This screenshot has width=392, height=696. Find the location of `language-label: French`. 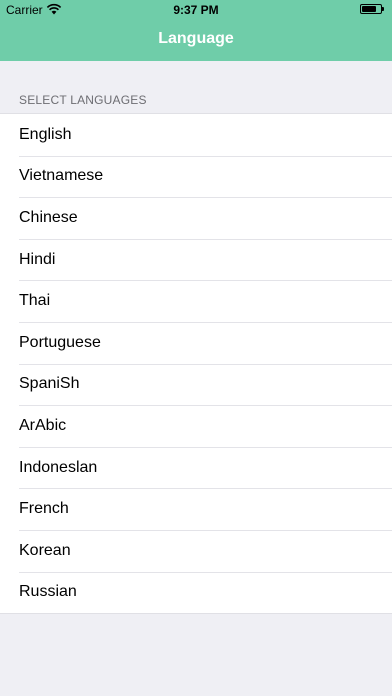

language-label: French is located at coordinates (44, 509).